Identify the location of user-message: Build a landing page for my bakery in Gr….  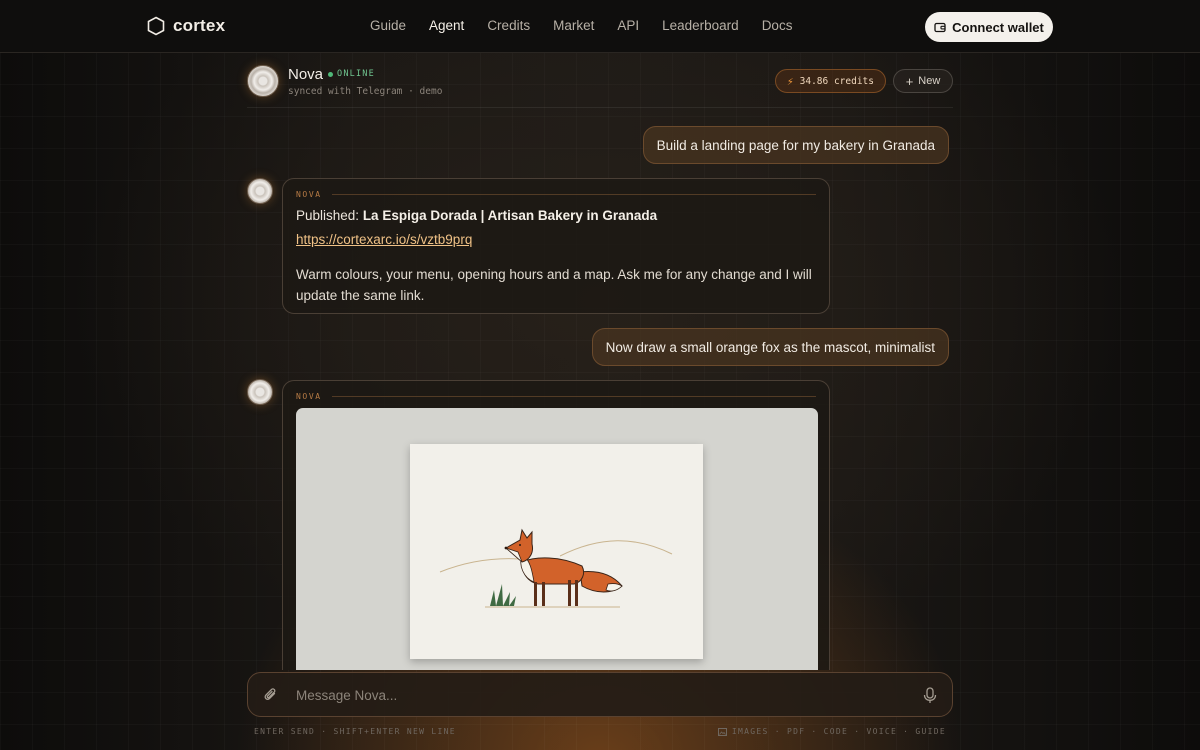
(795, 145).